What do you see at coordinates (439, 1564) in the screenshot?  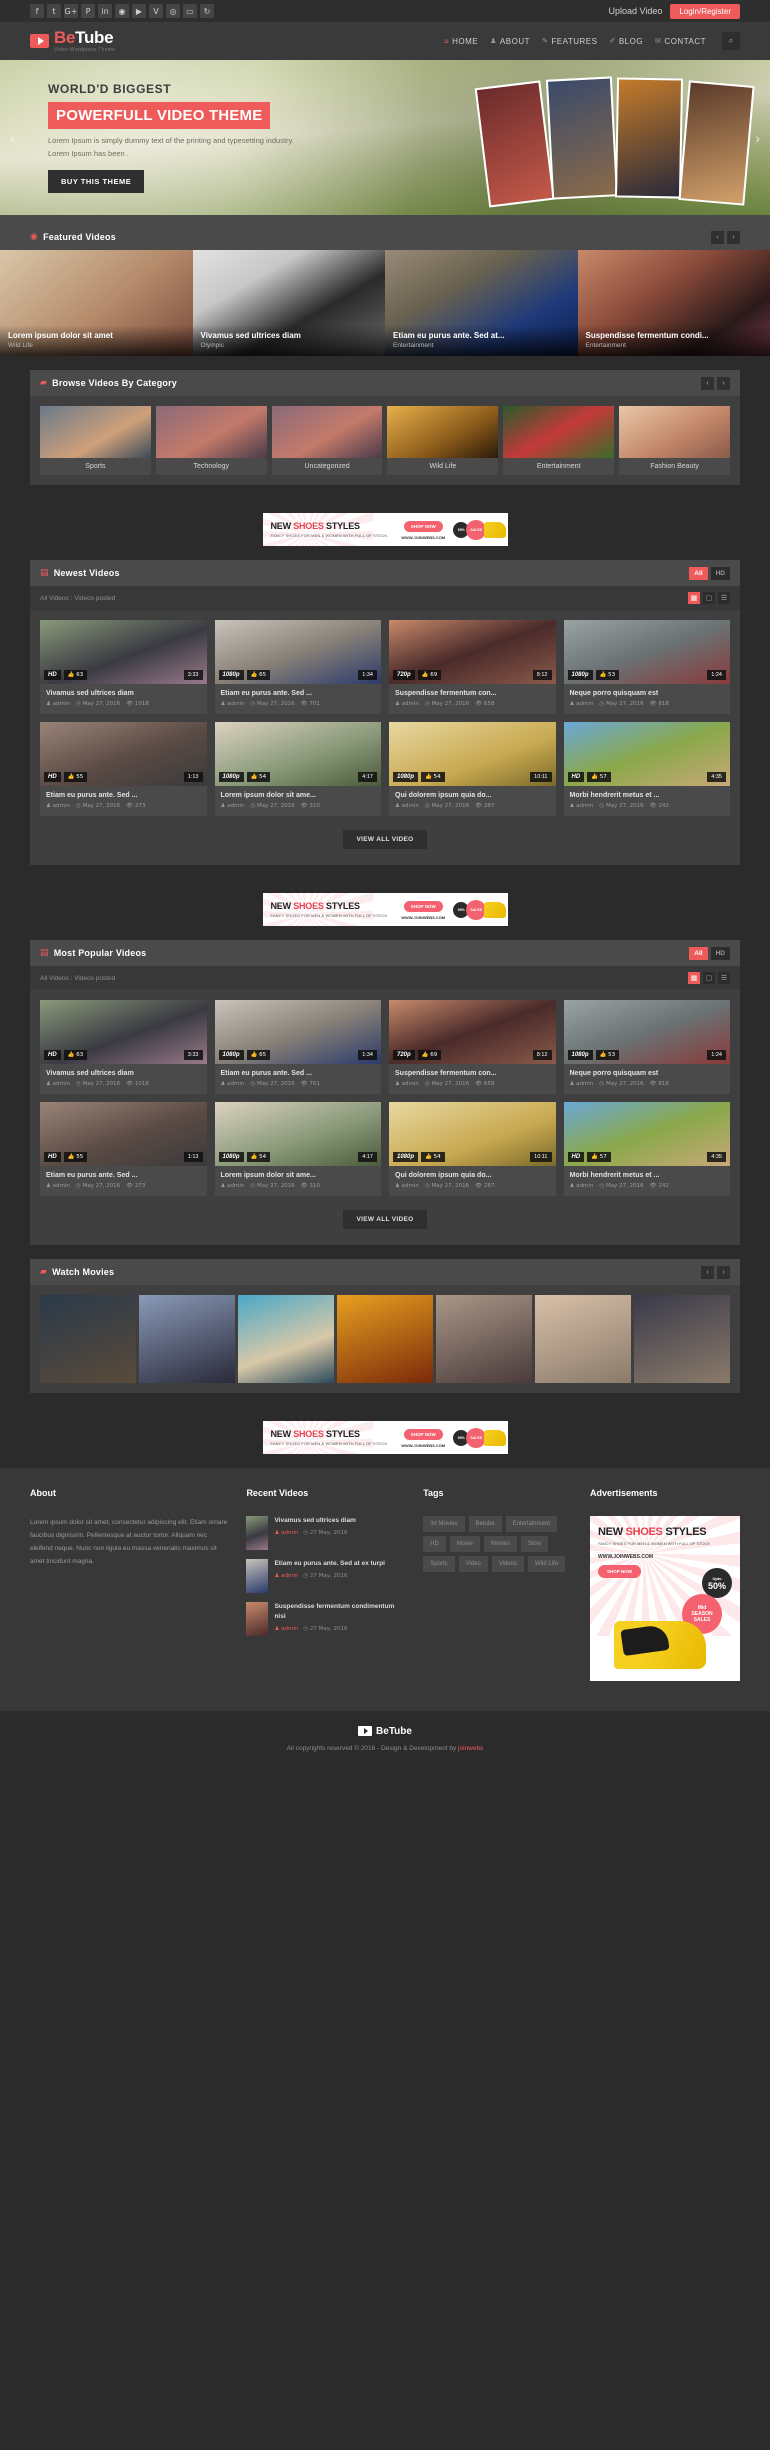 I see `tag-item: Sports` at bounding box center [439, 1564].